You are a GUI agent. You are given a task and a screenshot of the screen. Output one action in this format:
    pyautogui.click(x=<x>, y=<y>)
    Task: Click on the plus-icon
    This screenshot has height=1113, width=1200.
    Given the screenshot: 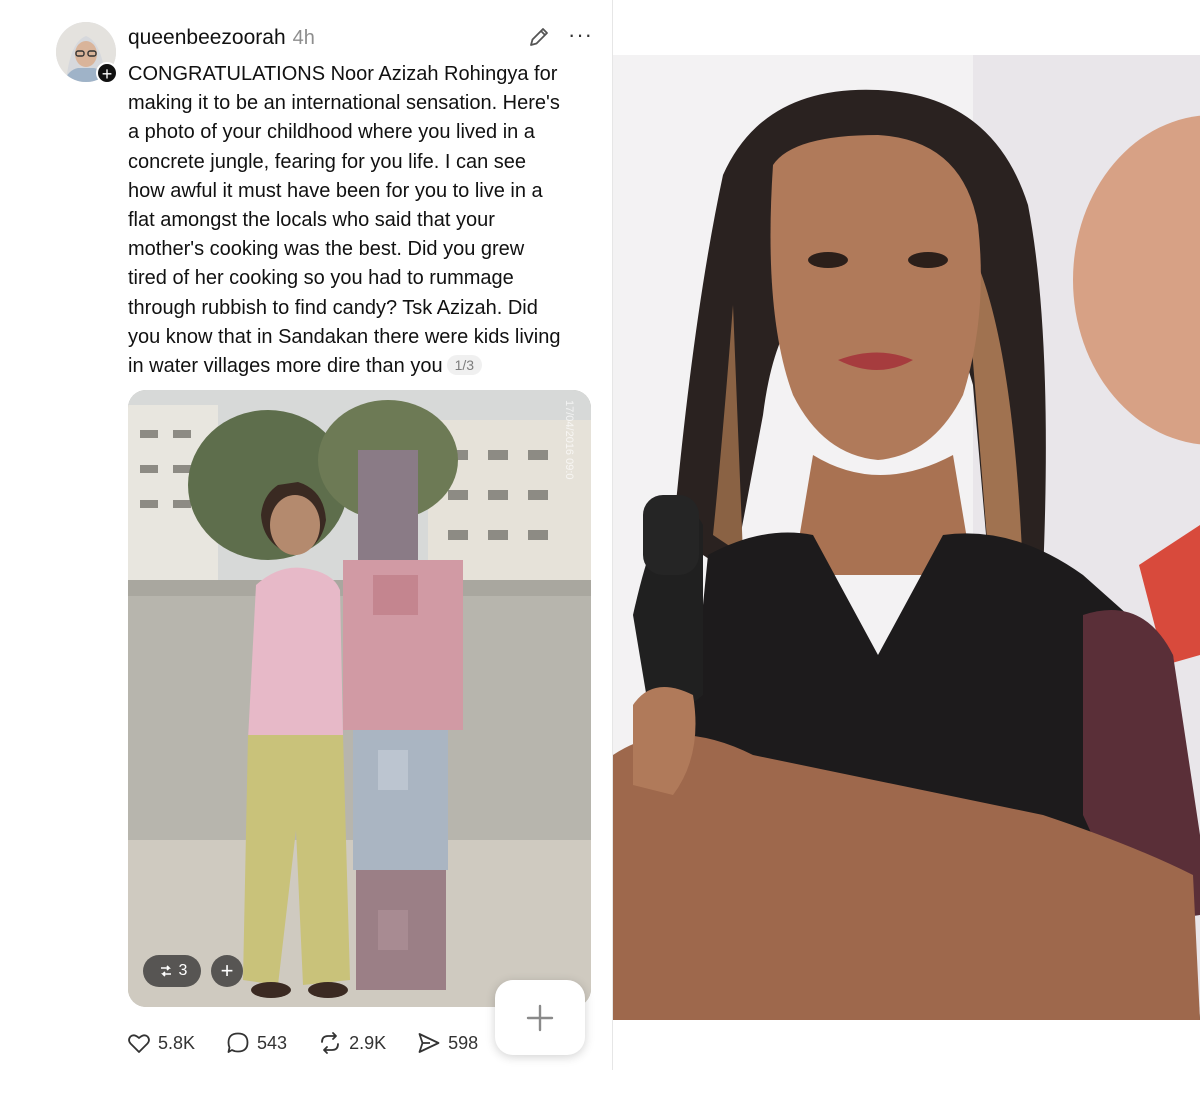 What is the action you would take?
    pyautogui.click(x=540, y=1017)
    